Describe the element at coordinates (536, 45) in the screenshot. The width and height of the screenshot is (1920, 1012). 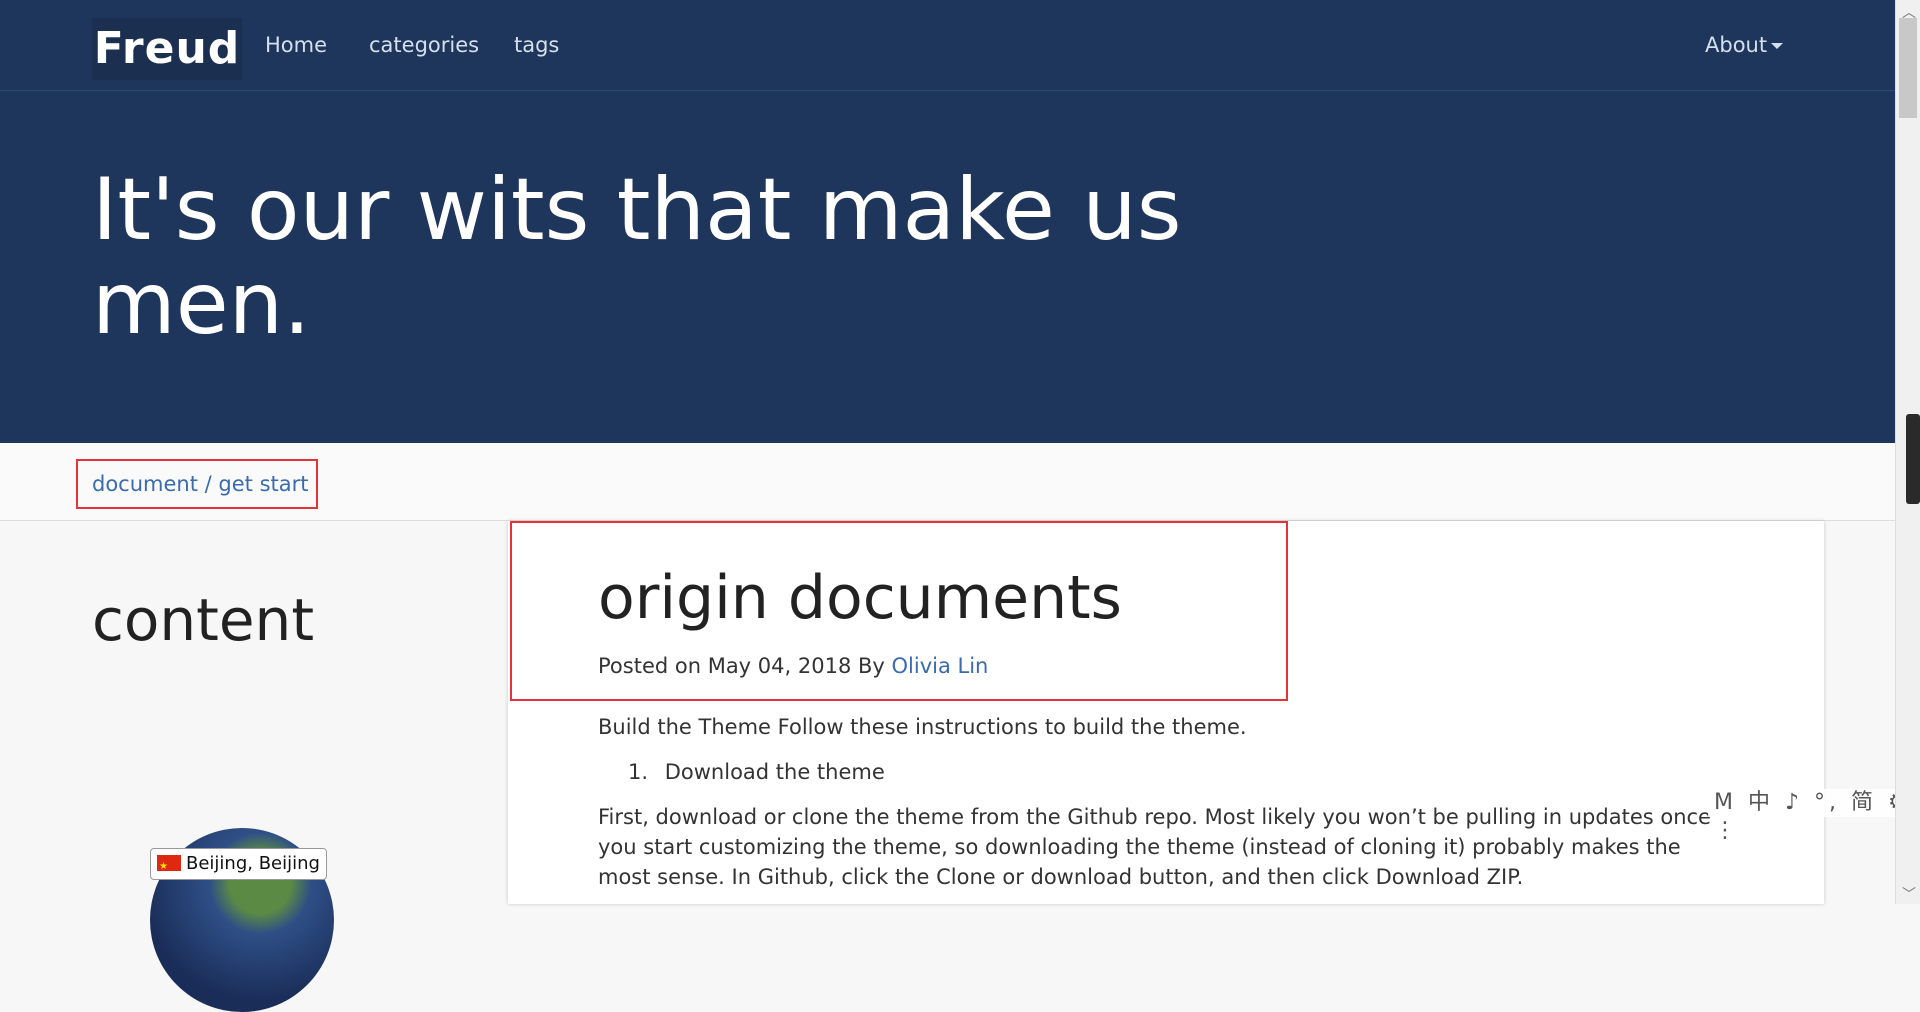
I see `nav-link-tags: tags` at that location.